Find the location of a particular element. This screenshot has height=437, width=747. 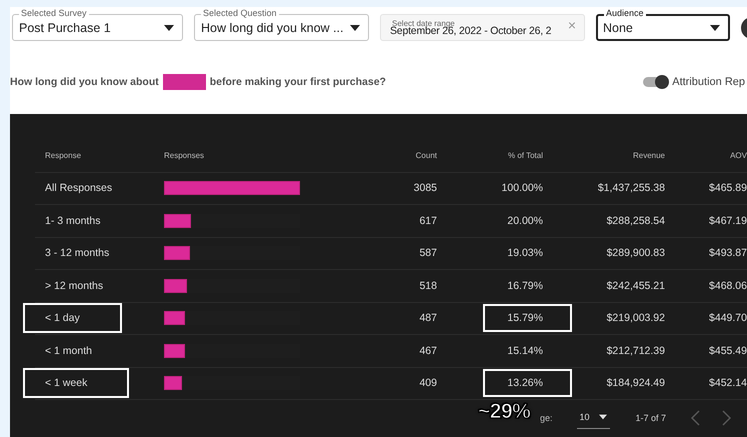

field-label: Selected Question is located at coordinates (240, 13).